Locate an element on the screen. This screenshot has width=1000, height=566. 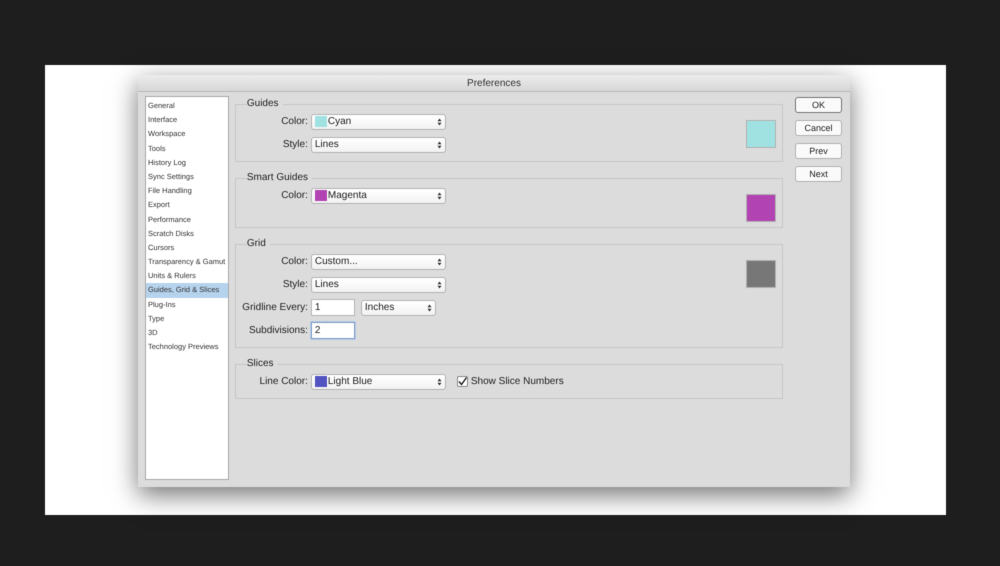
dialog-button: OK is located at coordinates (818, 105).